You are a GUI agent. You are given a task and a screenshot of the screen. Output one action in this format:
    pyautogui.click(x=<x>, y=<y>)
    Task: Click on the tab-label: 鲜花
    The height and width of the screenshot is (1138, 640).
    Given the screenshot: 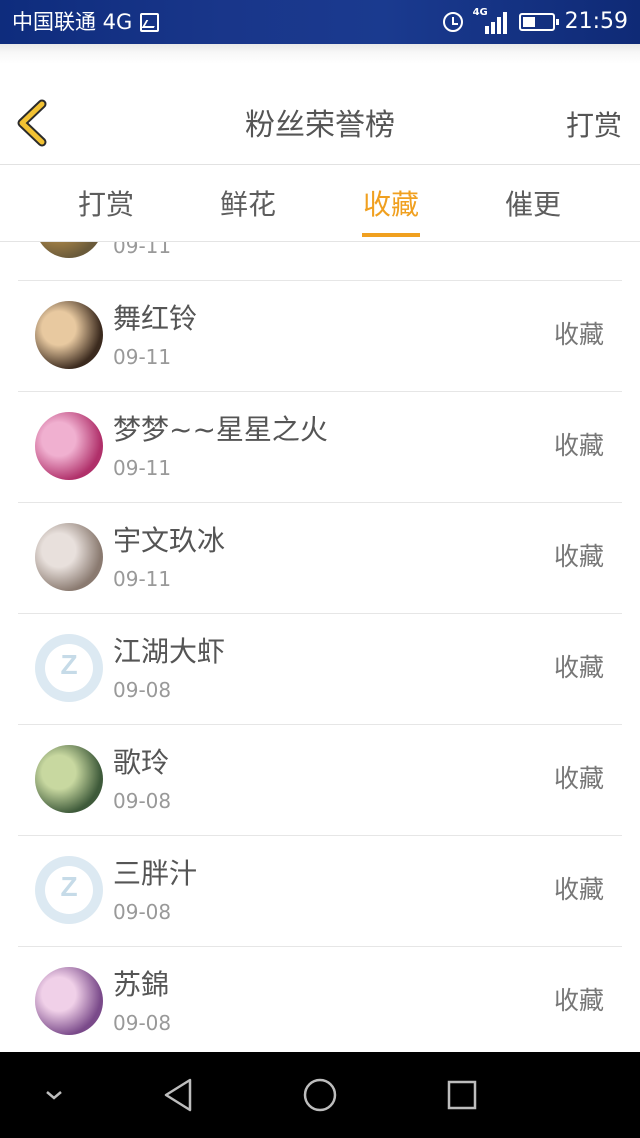 What is the action you would take?
    pyautogui.click(x=247, y=204)
    